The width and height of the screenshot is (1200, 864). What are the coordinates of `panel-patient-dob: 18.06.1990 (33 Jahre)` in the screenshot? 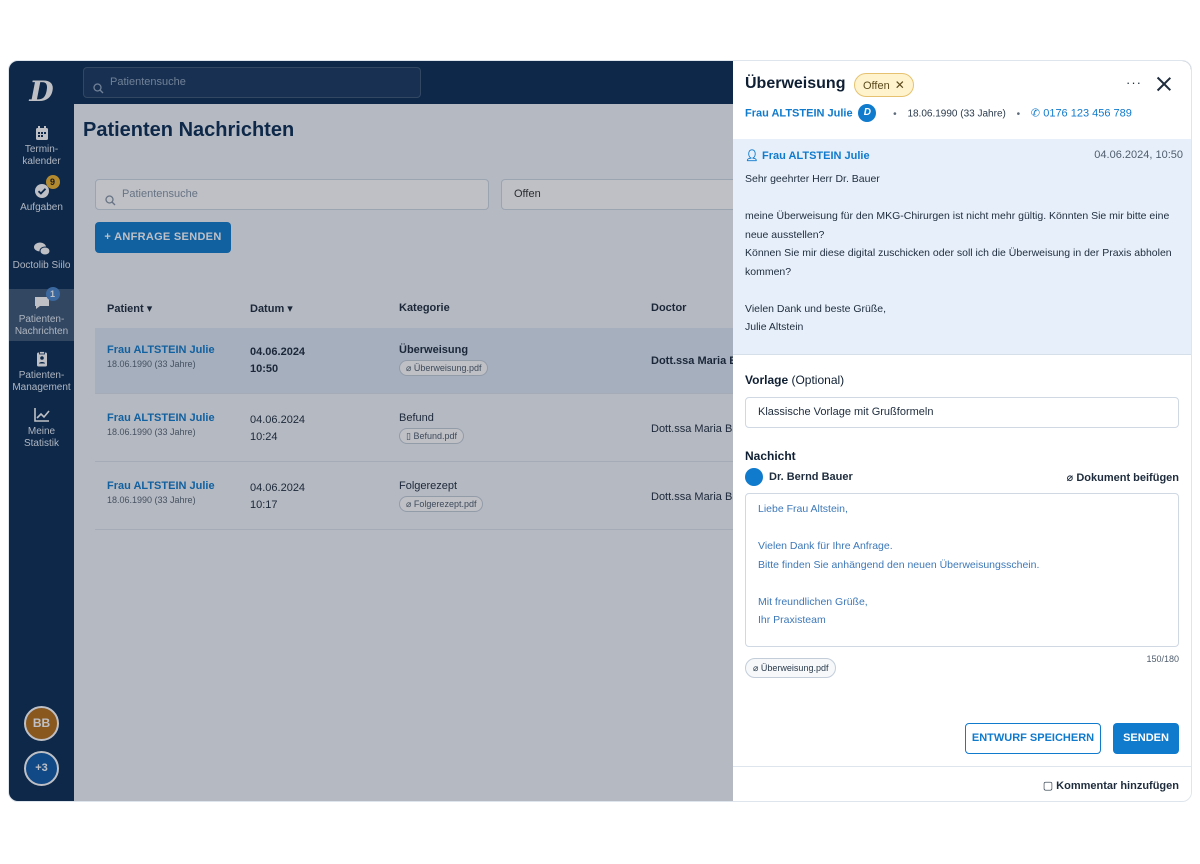 It's located at (956, 114).